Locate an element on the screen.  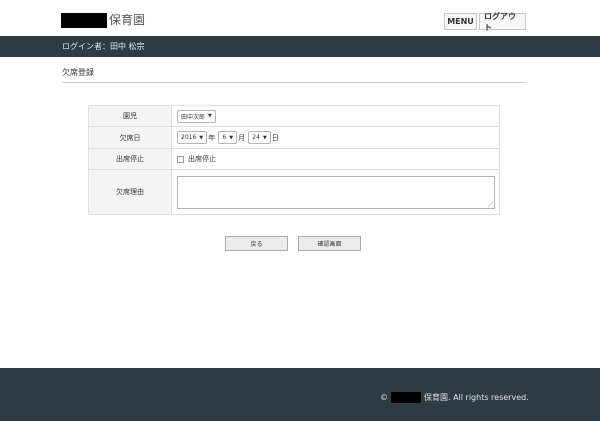
header: 保育園 MENU ログアウト is located at coordinates (300, 18).